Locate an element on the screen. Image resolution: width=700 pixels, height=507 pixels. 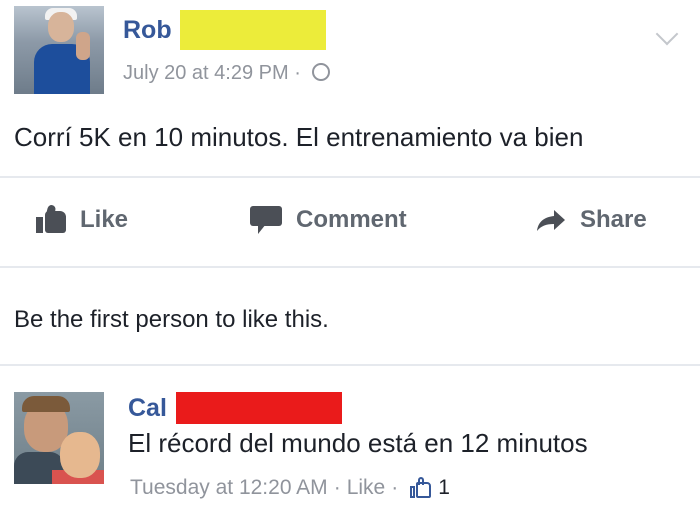
like-button: Like is located at coordinates (82, 220).